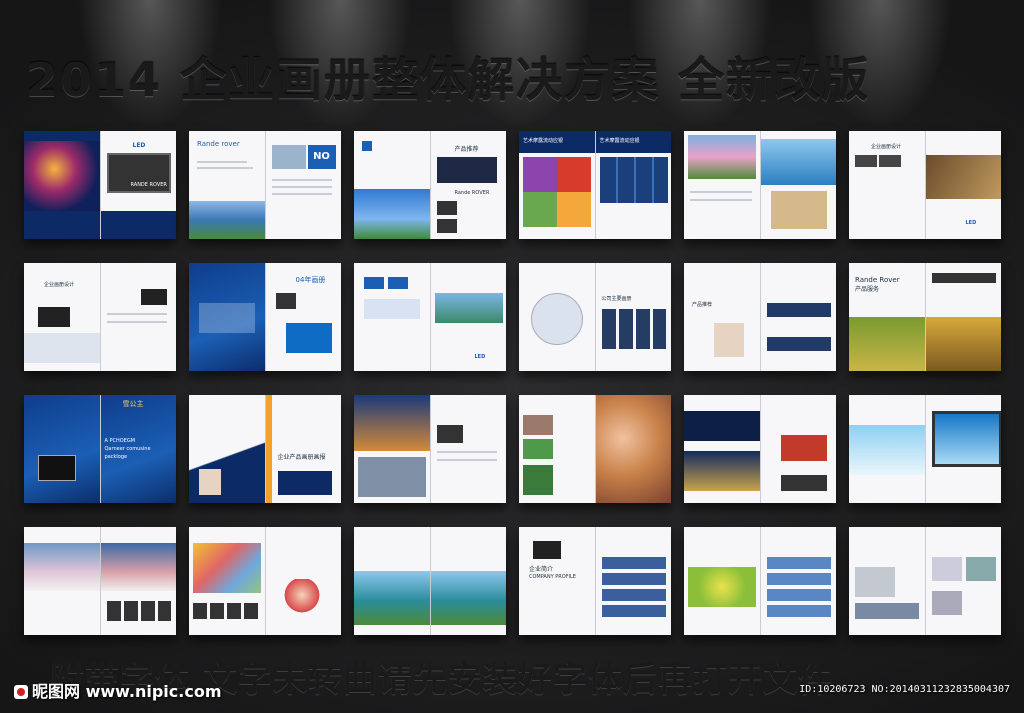 The width and height of the screenshot is (1024, 713). I want to click on spread-r1c3: 产品推荐 Rande ROVER, so click(430, 185).